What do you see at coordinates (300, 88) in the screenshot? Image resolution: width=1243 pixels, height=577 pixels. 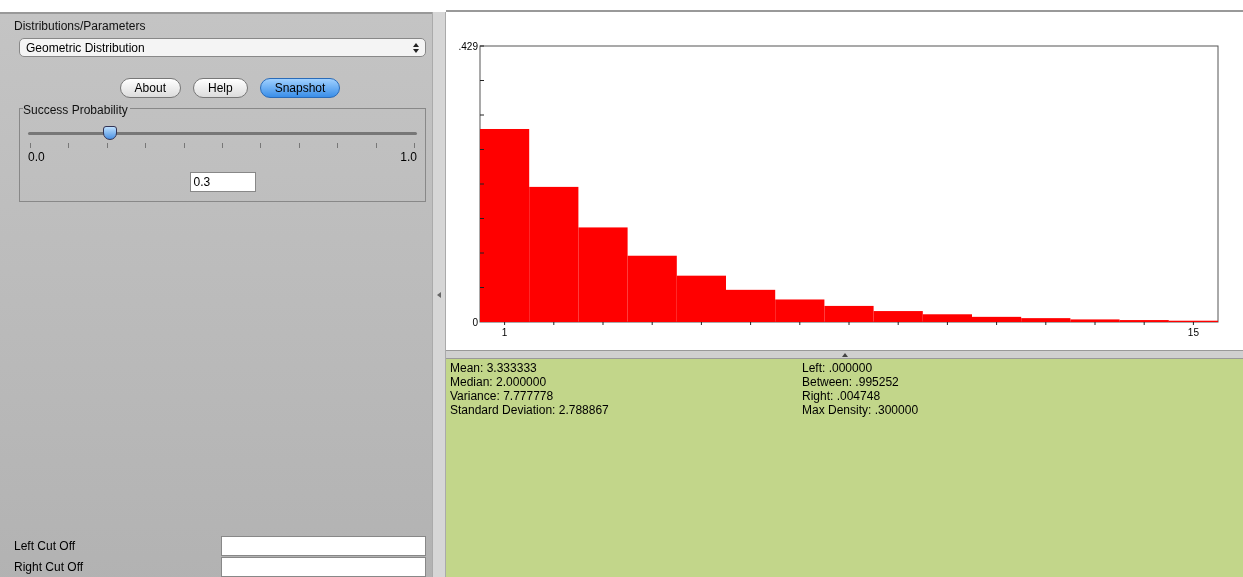 I see `panel-button: Snapshot` at bounding box center [300, 88].